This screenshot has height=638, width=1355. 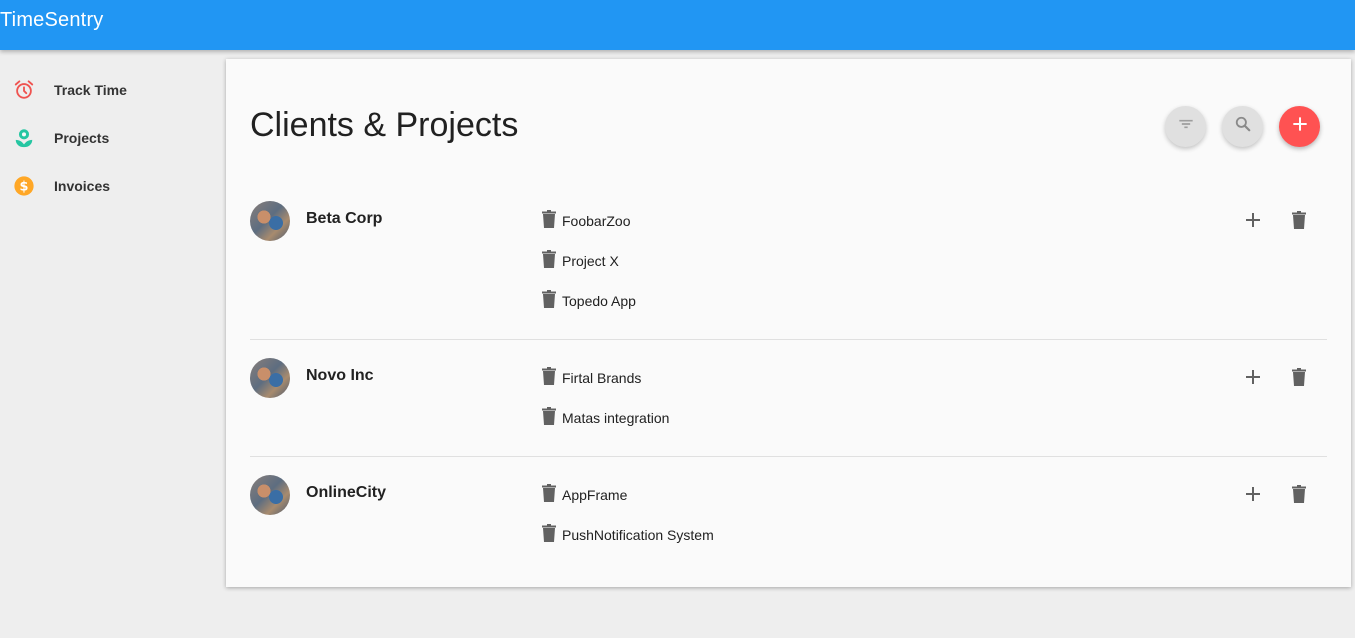 What do you see at coordinates (52, 20) in the screenshot?
I see `app-title: TimeSentry` at bounding box center [52, 20].